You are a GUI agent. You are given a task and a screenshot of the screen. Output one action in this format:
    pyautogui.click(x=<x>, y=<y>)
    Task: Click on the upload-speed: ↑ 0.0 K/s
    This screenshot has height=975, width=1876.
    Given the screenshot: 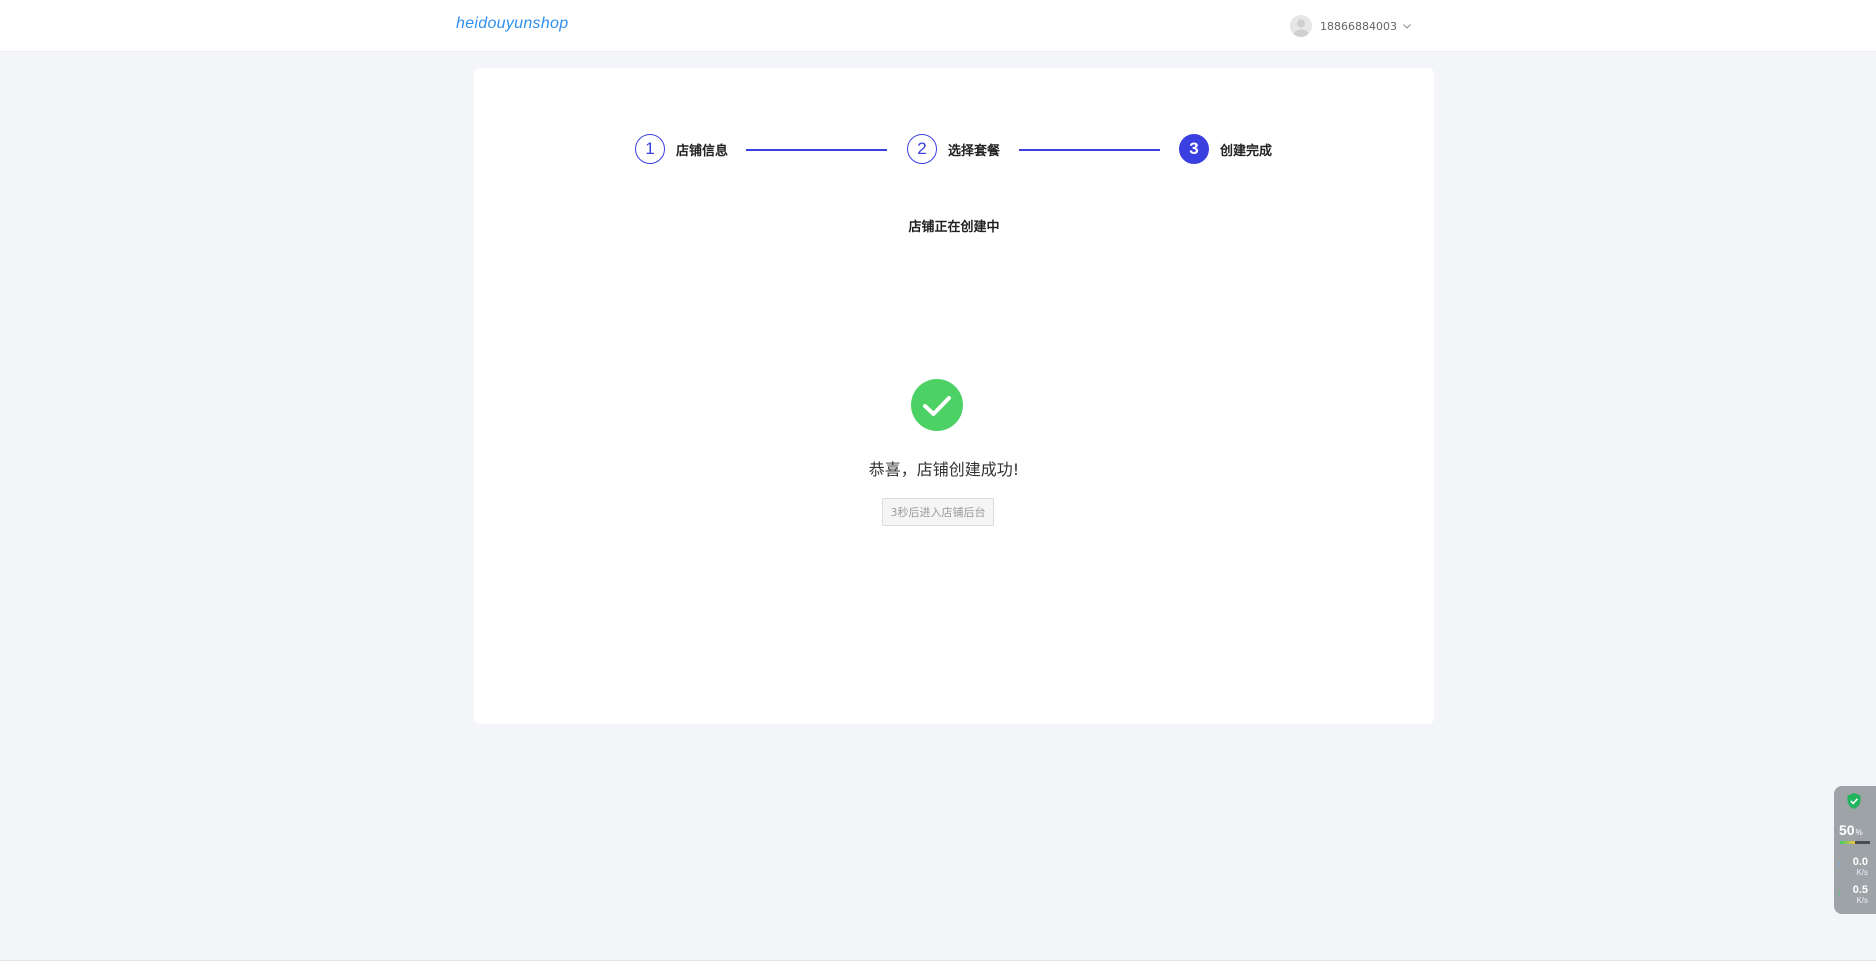 What is the action you would take?
    pyautogui.click(x=1852, y=866)
    